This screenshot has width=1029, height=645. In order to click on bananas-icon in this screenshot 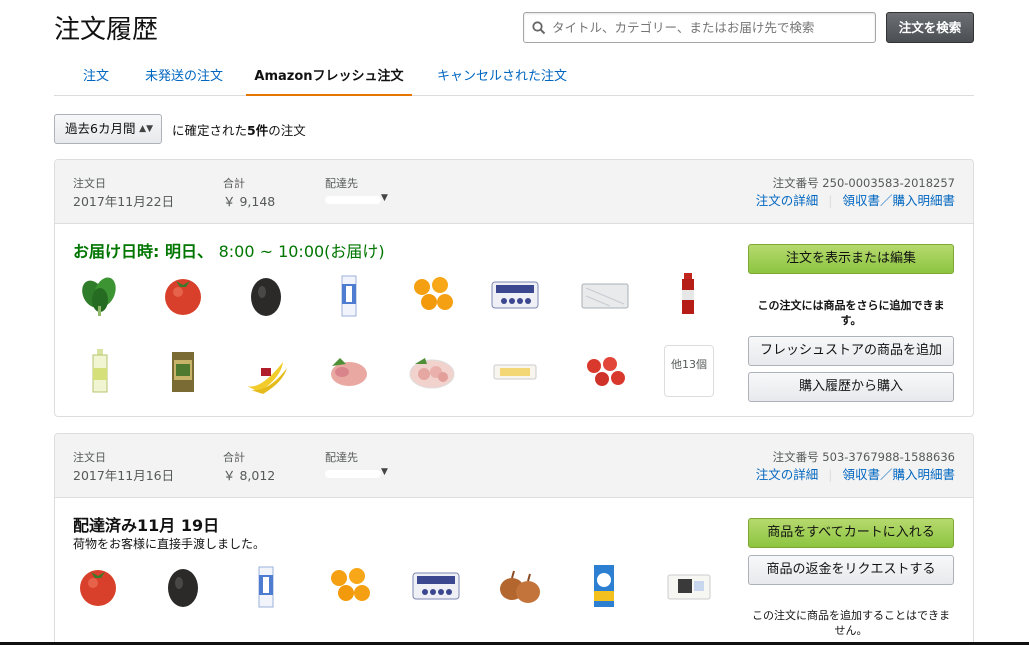, I will do `click(266, 371)`.